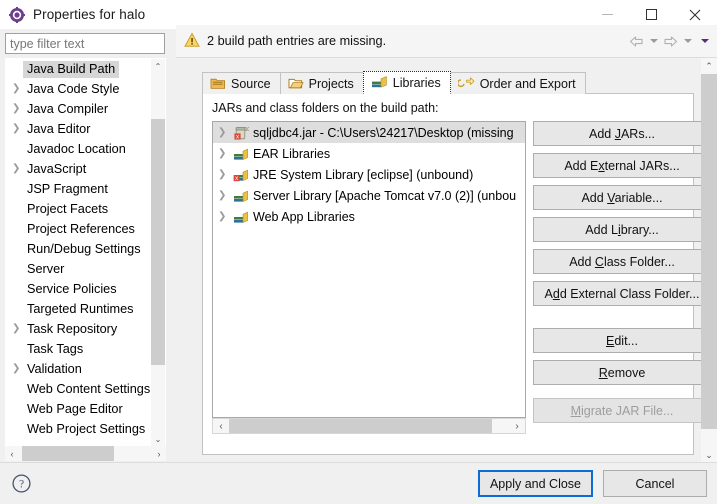 Image resolution: width=717 pixels, height=504 pixels. I want to click on sidebar-scroll-left-button: ‹, so click(12, 453).